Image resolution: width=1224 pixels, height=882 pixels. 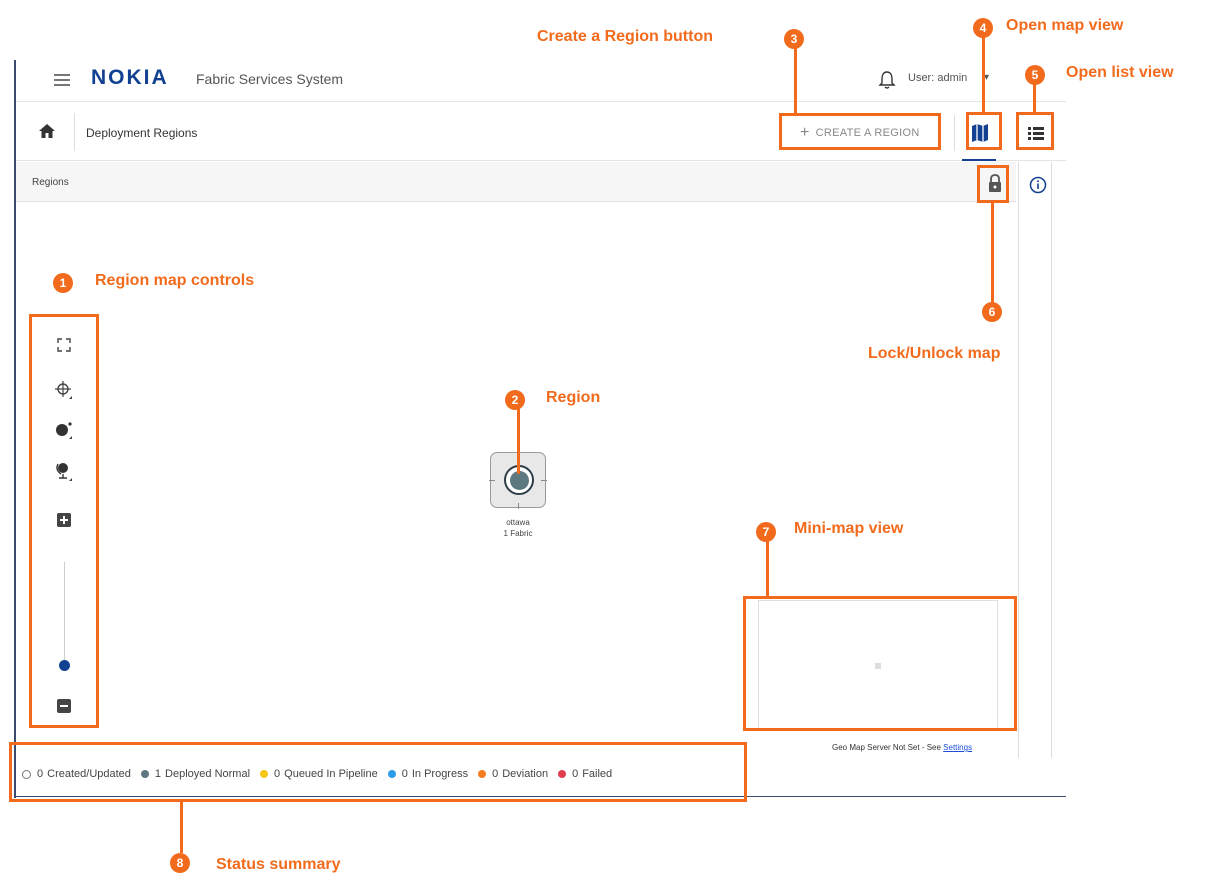 What do you see at coordinates (983, 28) in the screenshot?
I see `annotation-badge: 4` at bounding box center [983, 28].